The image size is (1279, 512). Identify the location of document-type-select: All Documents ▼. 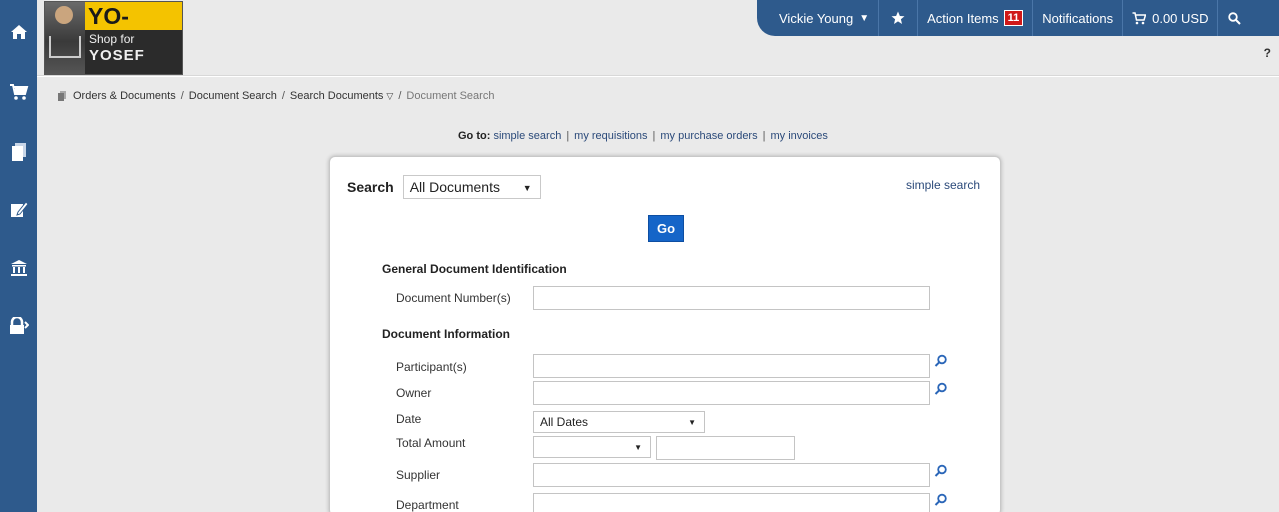
(471, 187).